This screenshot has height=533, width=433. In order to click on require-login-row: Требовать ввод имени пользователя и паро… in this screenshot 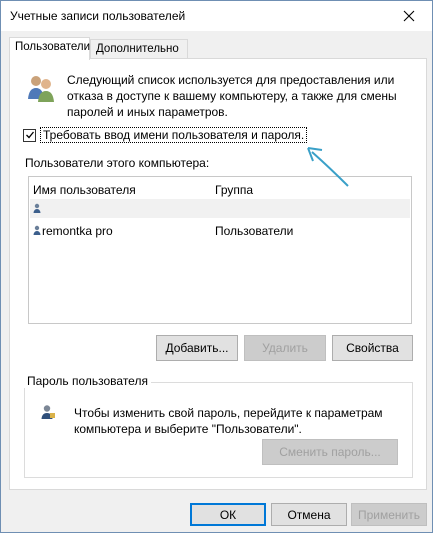, I will do `click(165, 135)`.